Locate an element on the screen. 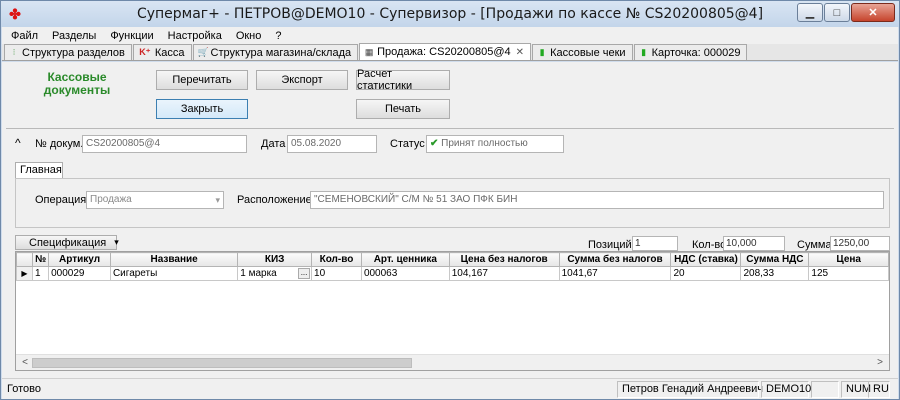 This screenshot has width=900, height=400. column-header: Арт. ценника is located at coordinates (405, 259).